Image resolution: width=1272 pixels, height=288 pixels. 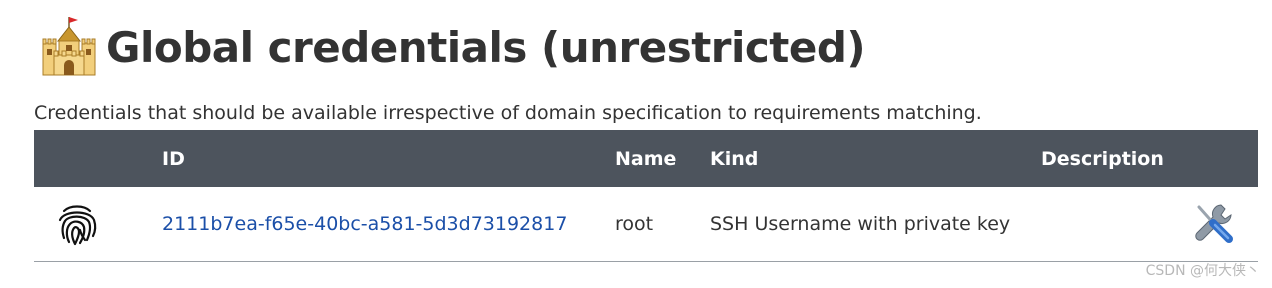 I want to click on credential-kind-cell: SSH Username with private key, so click(x=860, y=223).